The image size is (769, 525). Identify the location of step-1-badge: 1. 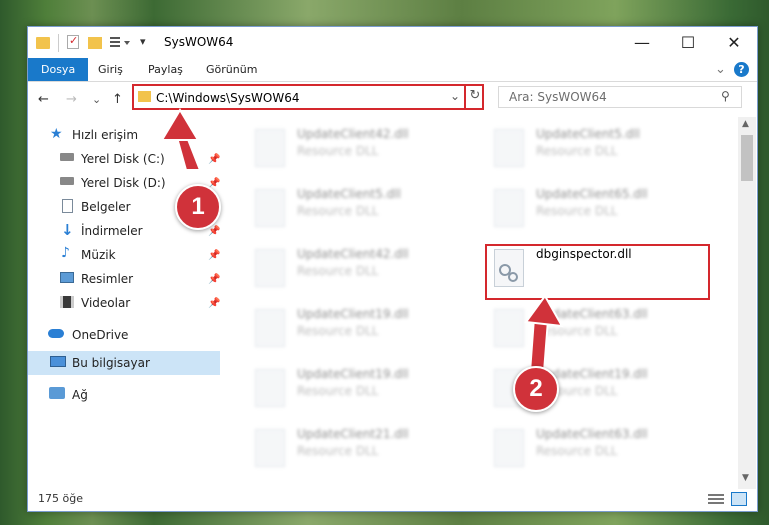
(198, 207).